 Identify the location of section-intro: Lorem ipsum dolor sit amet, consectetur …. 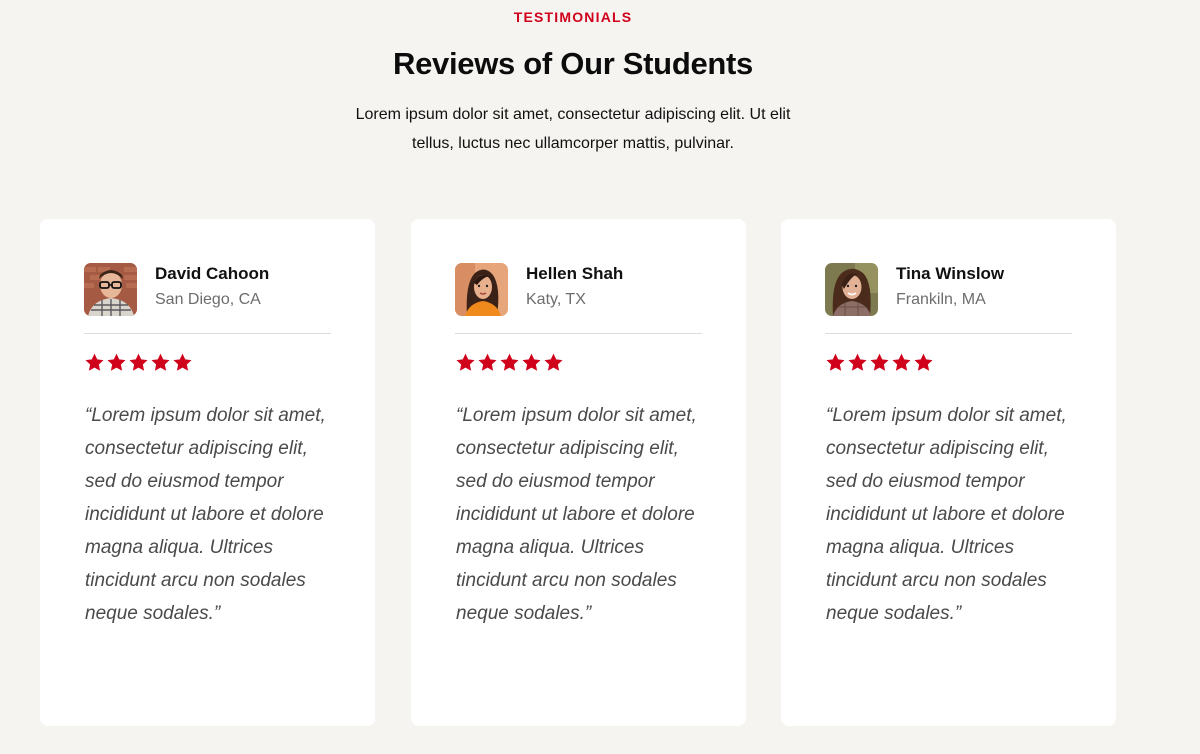
(573, 129).